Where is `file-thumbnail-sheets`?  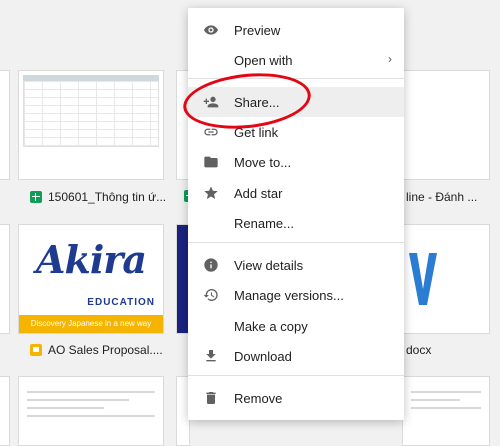
file-thumbnail-sheets is located at coordinates (91, 125).